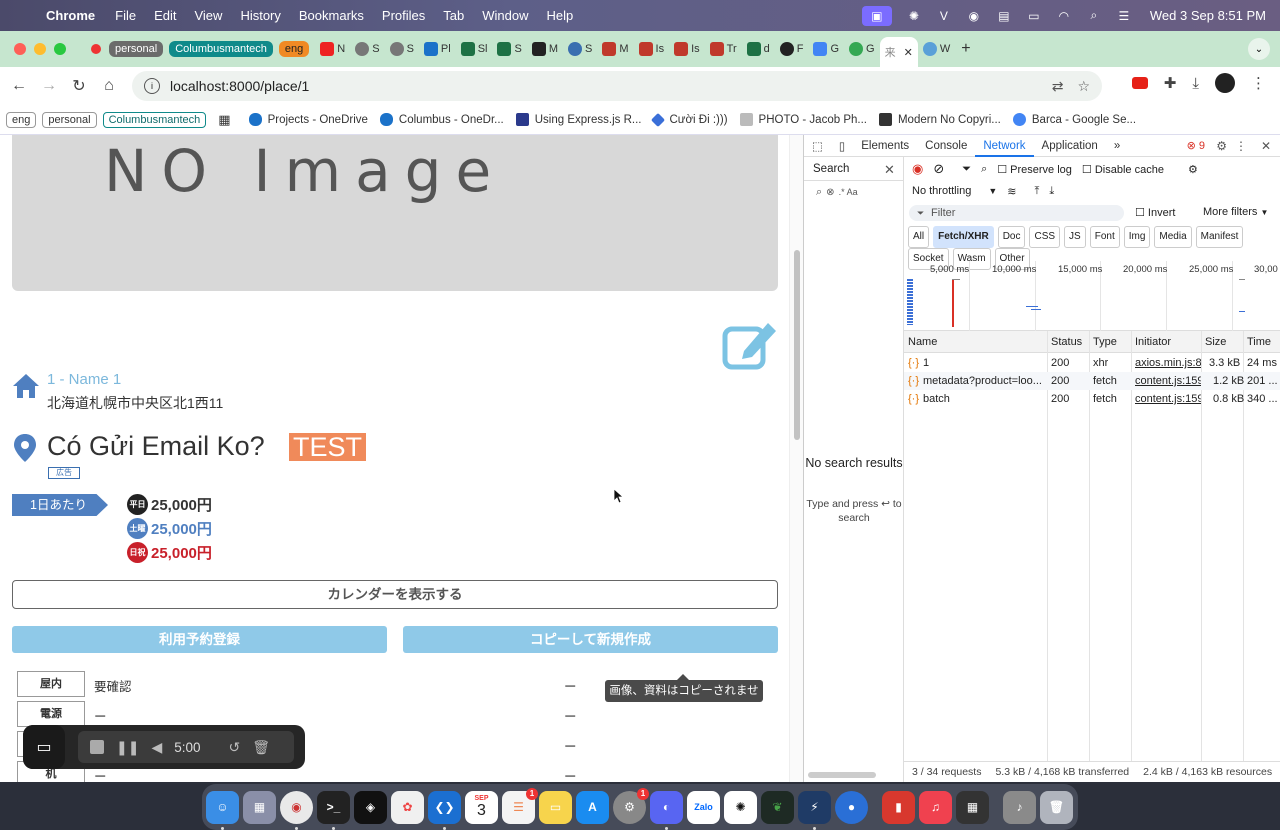 This screenshot has height=830, width=1280. Describe the element at coordinates (974, 16) in the screenshot. I see `account-icon: ◉` at that location.